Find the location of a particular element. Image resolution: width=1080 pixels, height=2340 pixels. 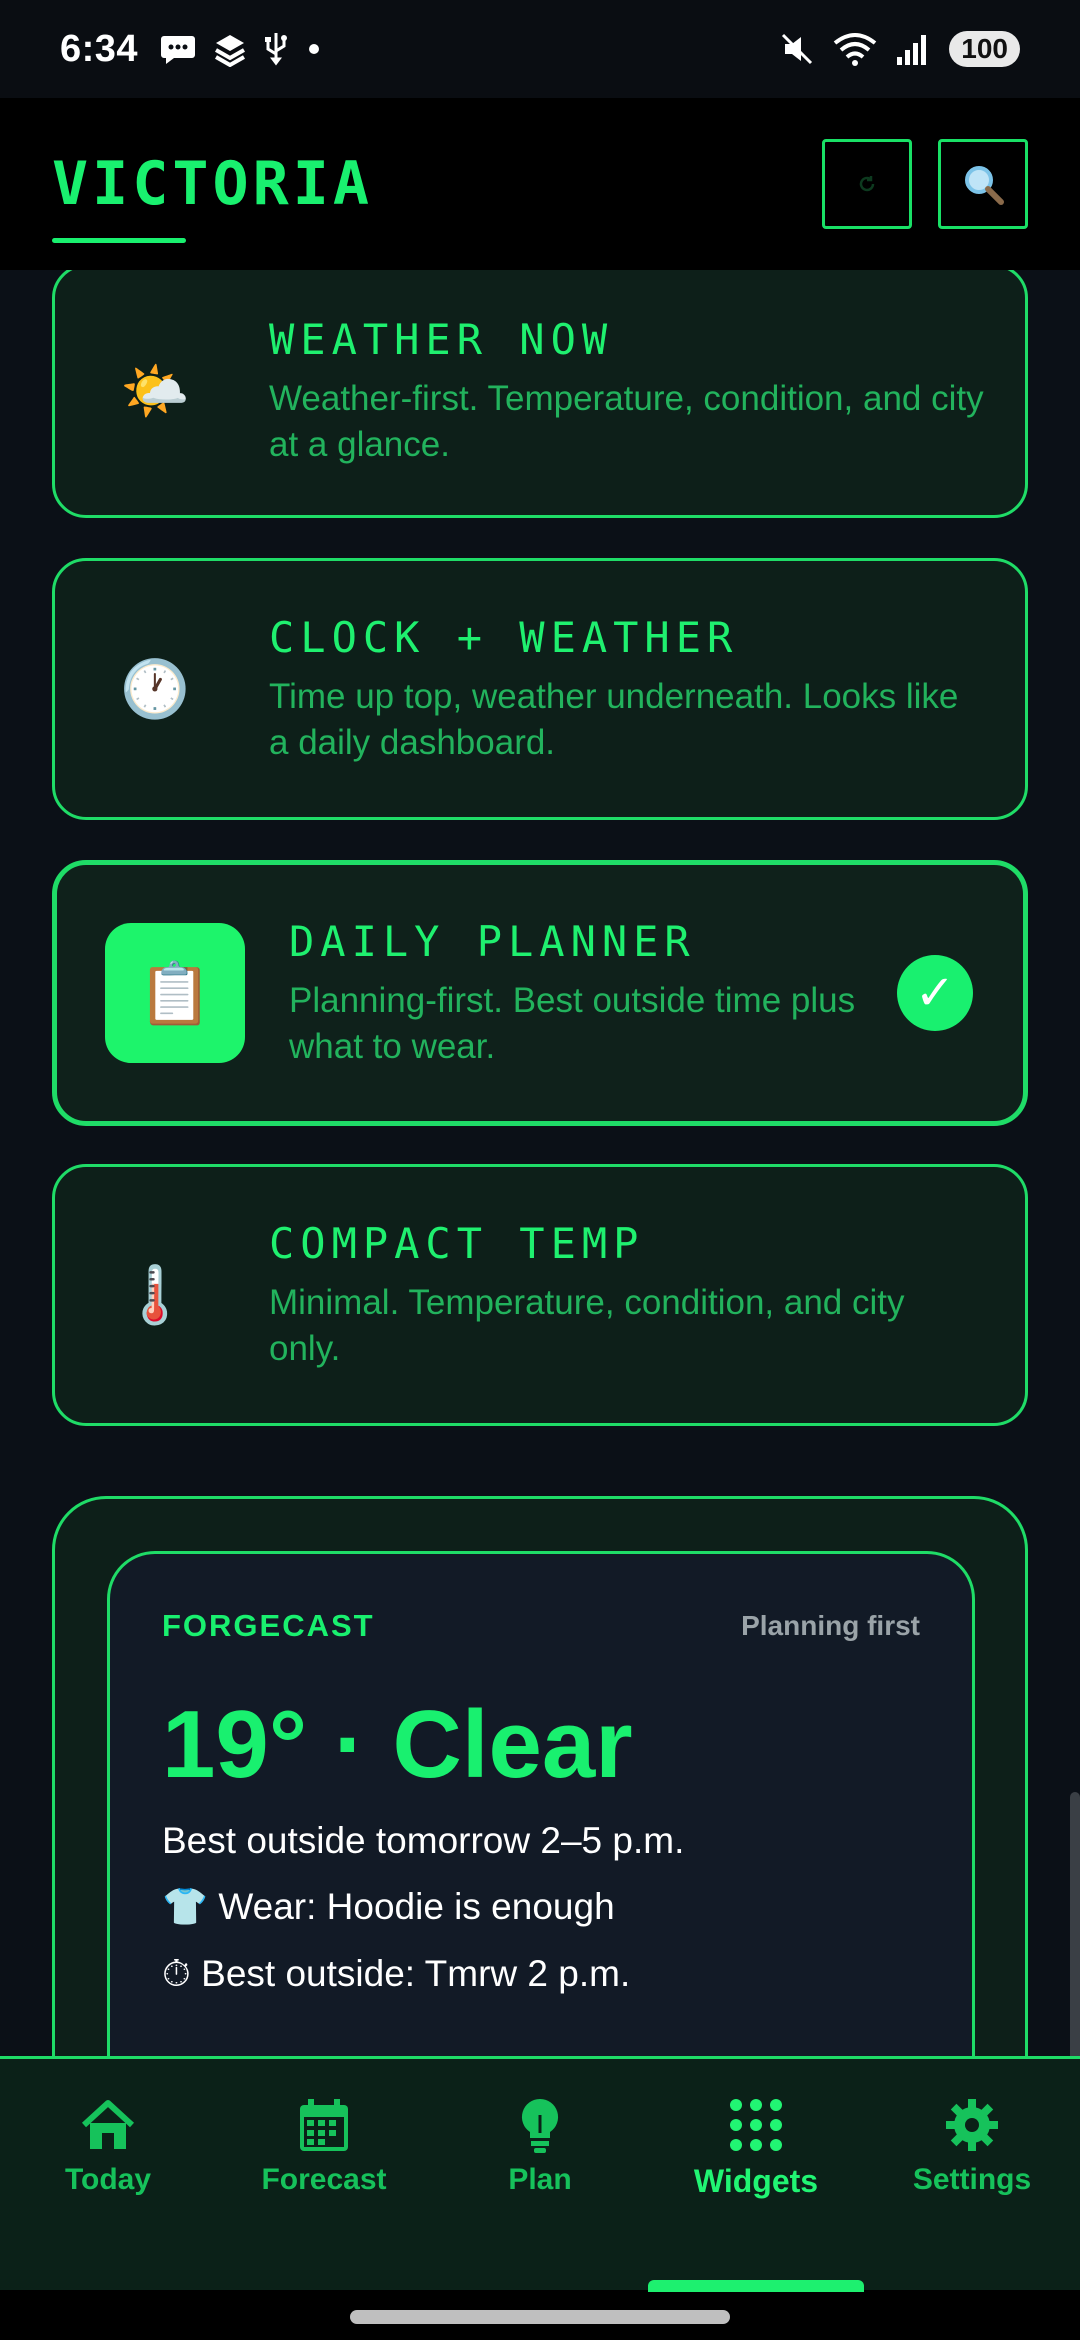

nav-label: Widgets is located at coordinates (756, 2181).